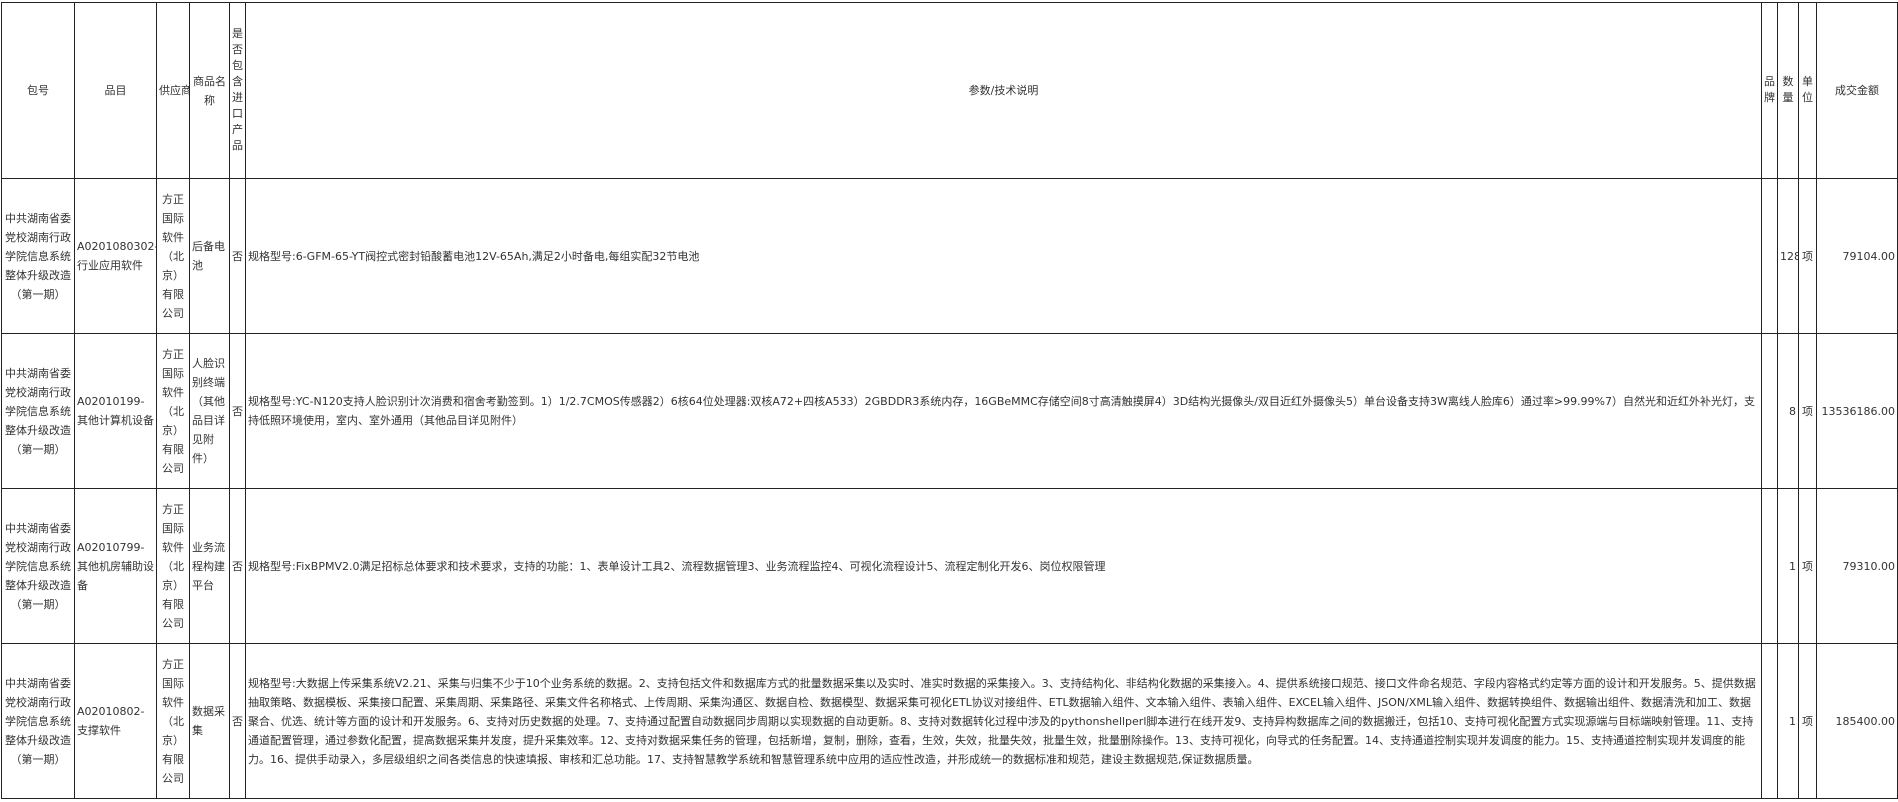 This screenshot has height=802, width=1898. What do you see at coordinates (209, 90) in the screenshot?
I see `header-product-name: 商品名称` at bounding box center [209, 90].